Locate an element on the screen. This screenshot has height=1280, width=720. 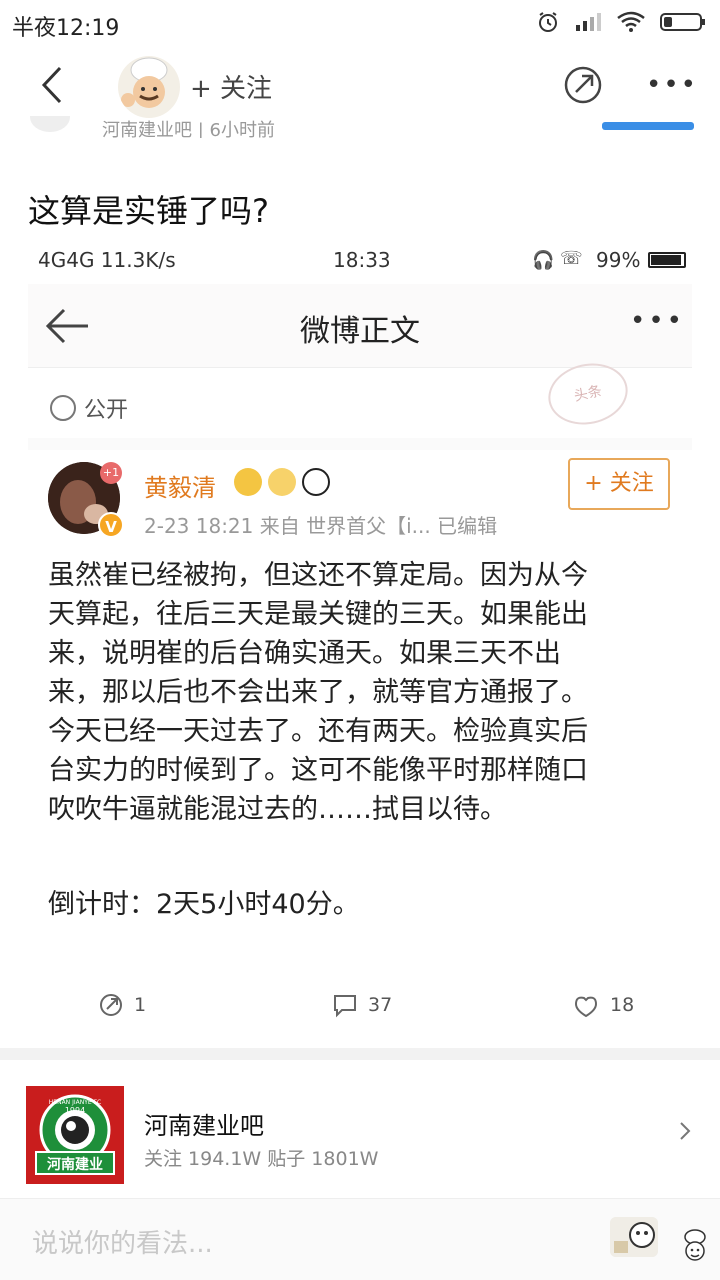
post-title: 这算是实锤了吗? is located at coordinates (148, 211).